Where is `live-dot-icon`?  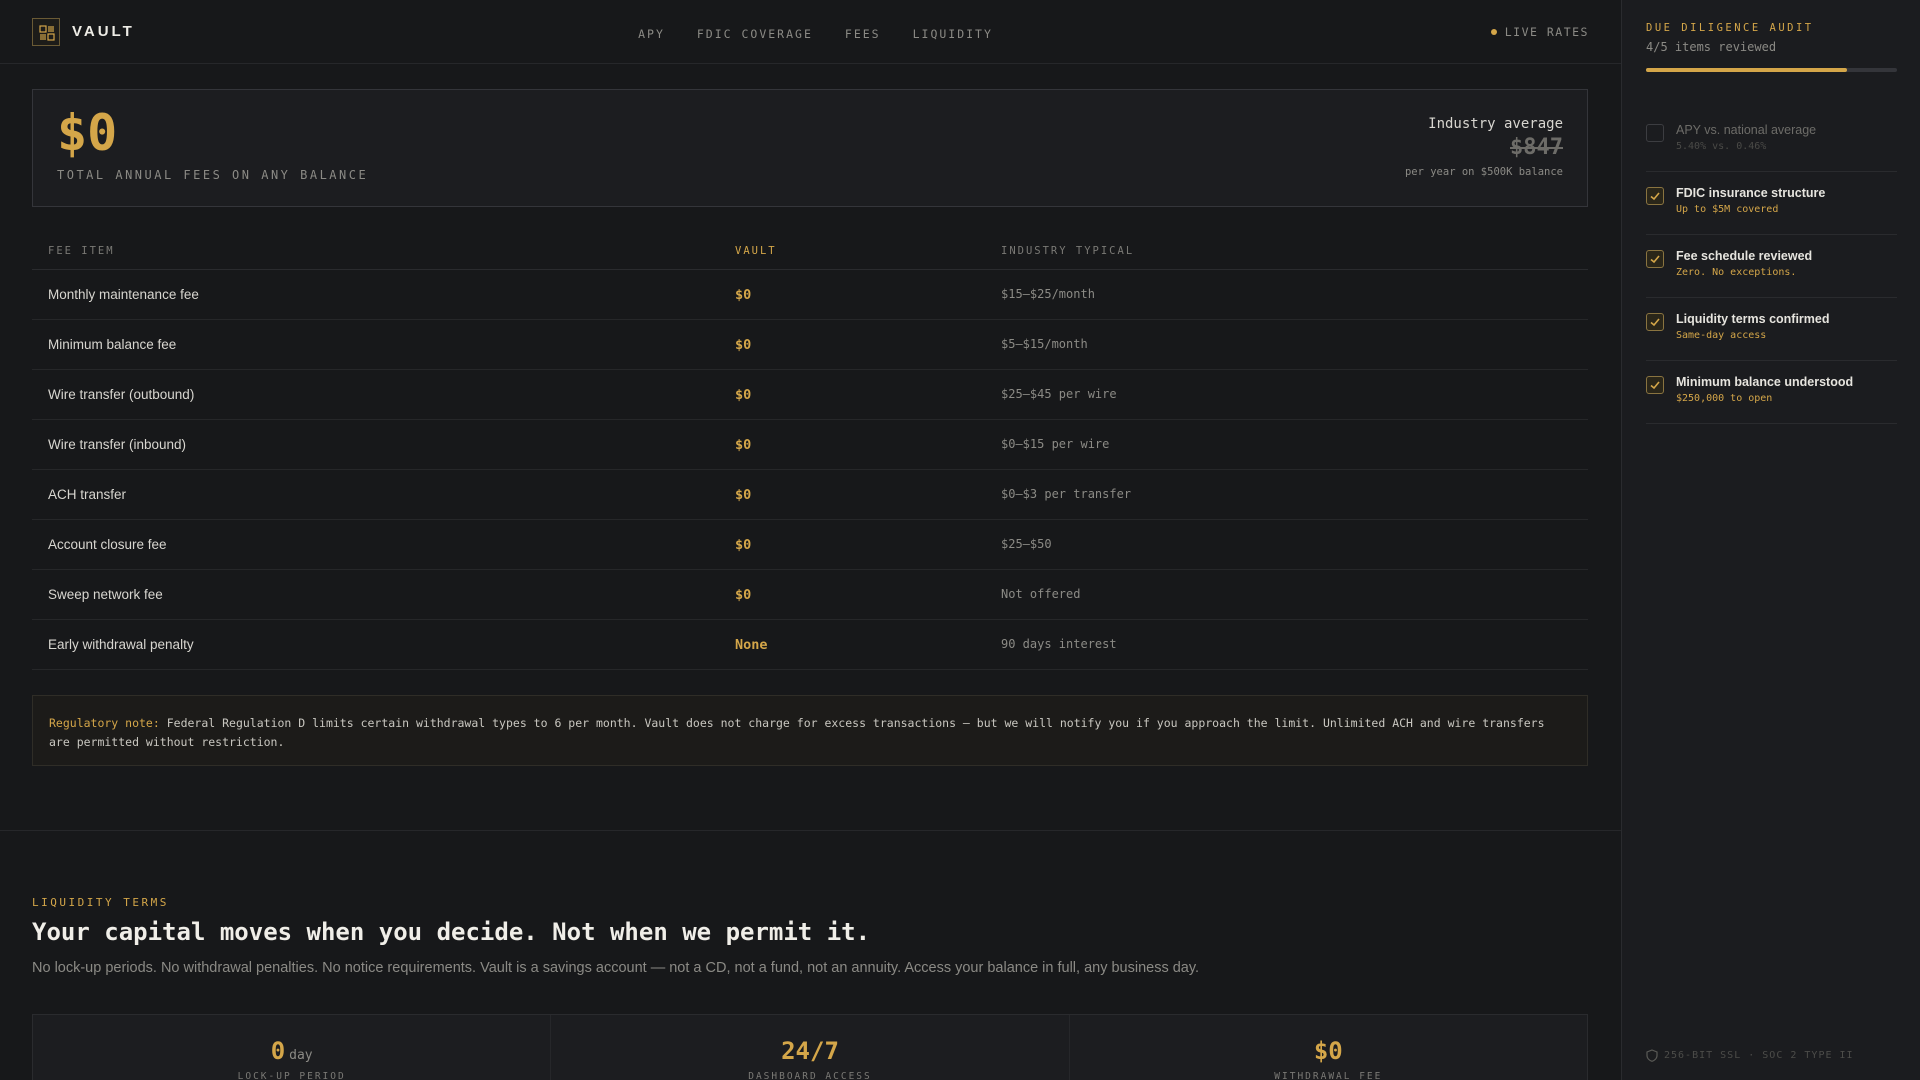 live-dot-icon is located at coordinates (1493, 32).